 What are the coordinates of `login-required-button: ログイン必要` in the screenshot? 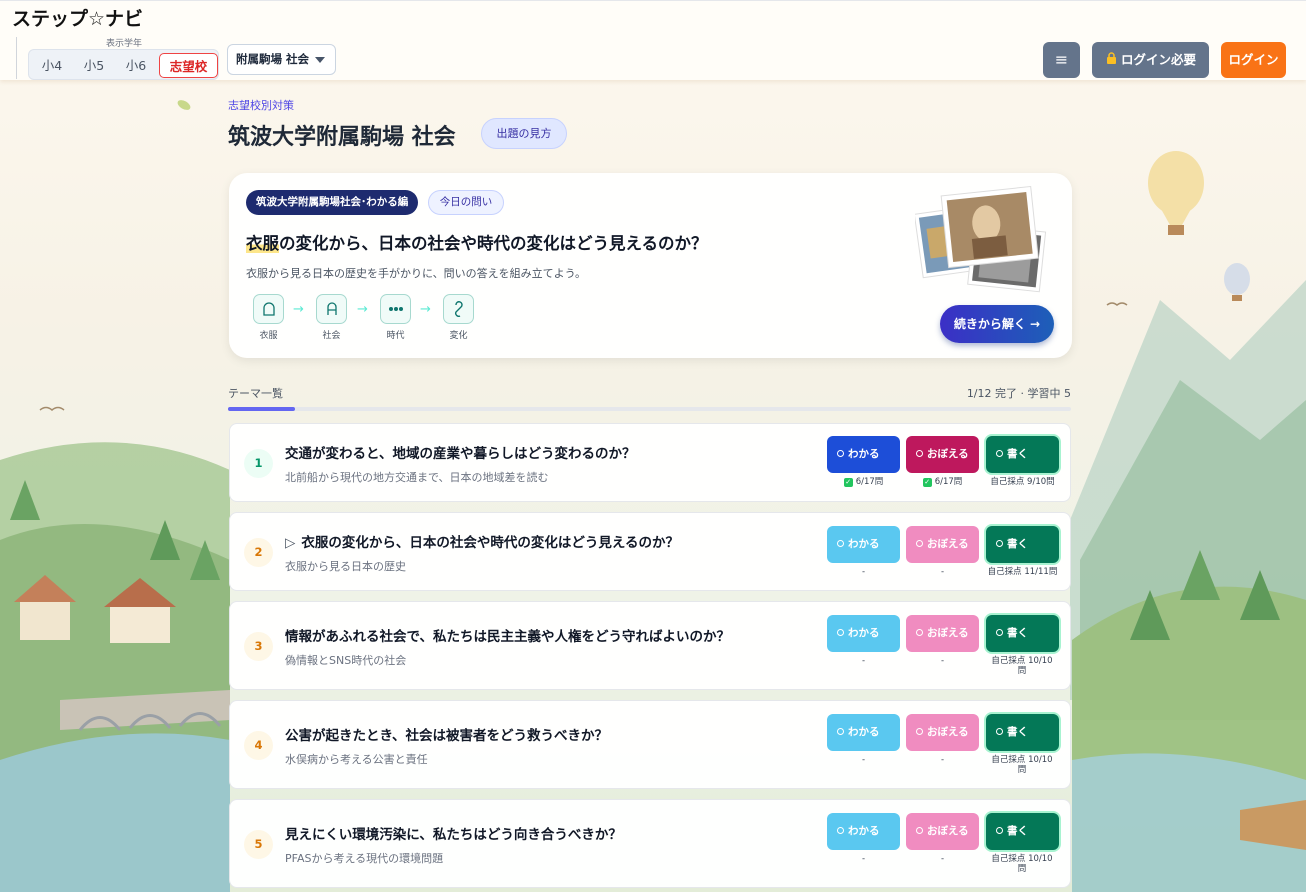 It's located at (1150, 60).